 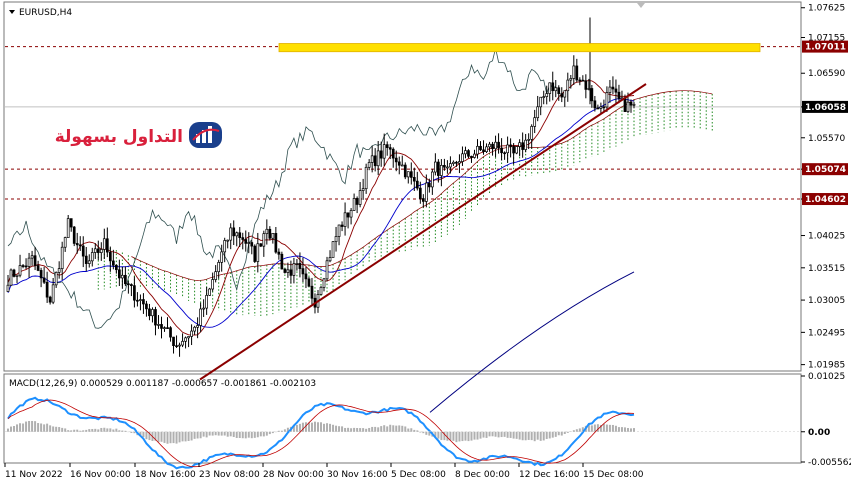 I want to click on price-tick-label: 1.05570, so click(x=826, y=139).